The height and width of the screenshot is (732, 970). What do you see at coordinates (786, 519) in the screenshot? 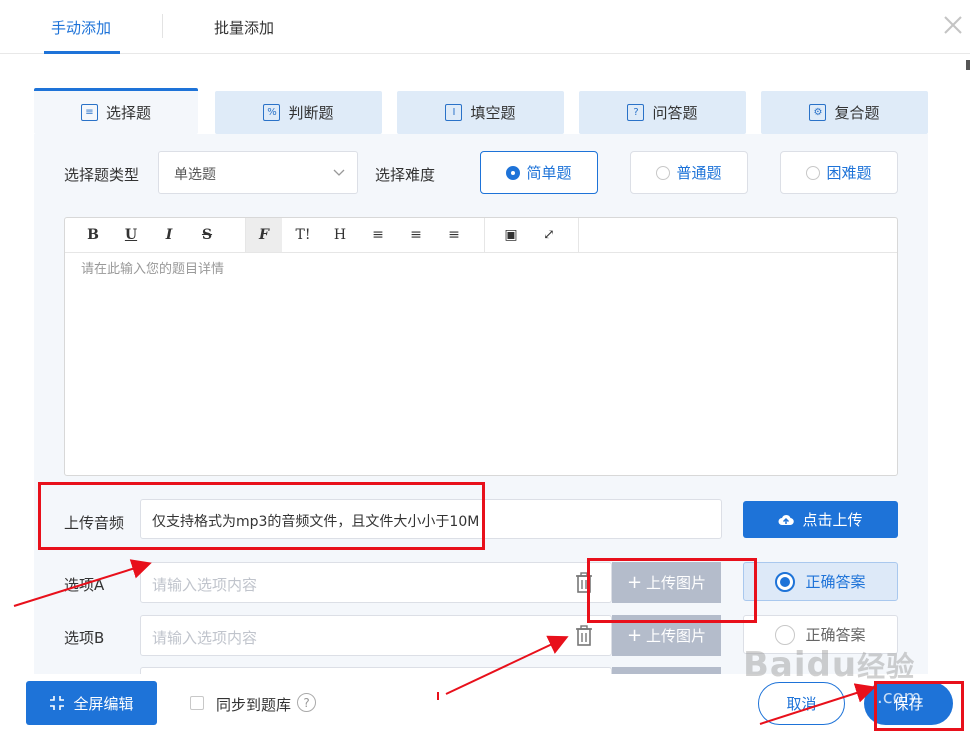
I see `cloud-upload-icon` at bounding box center [786, 519].